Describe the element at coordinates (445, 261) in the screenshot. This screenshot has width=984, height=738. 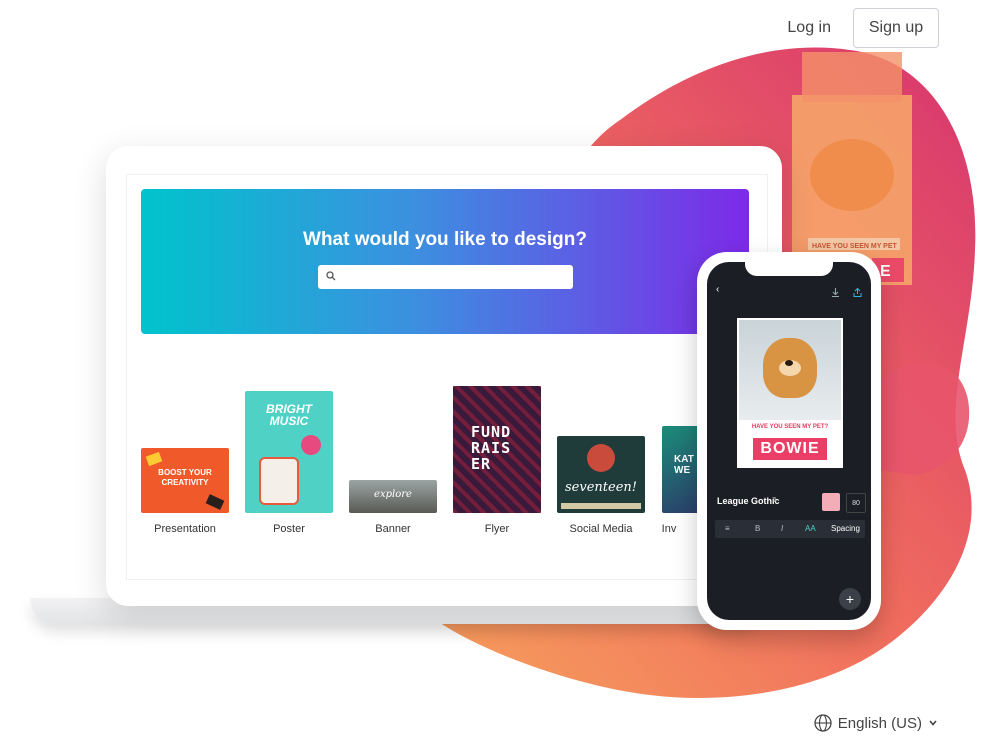
I see `design-hero-banner: What would you like to design?` at that location.